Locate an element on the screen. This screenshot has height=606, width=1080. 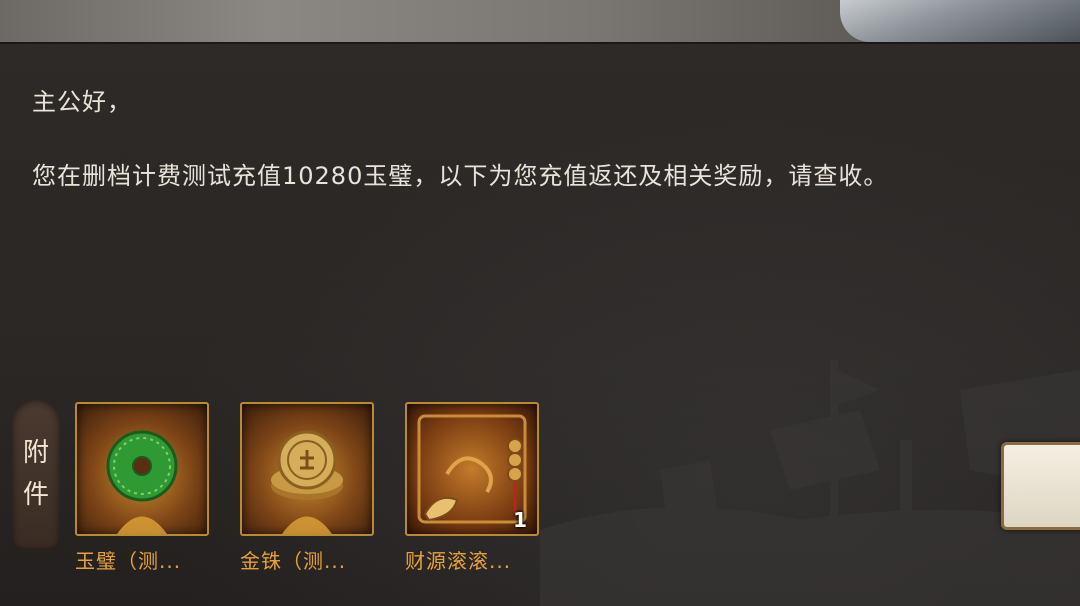
attachment-label-char-1: 附 is located at coordinates (35, 453).